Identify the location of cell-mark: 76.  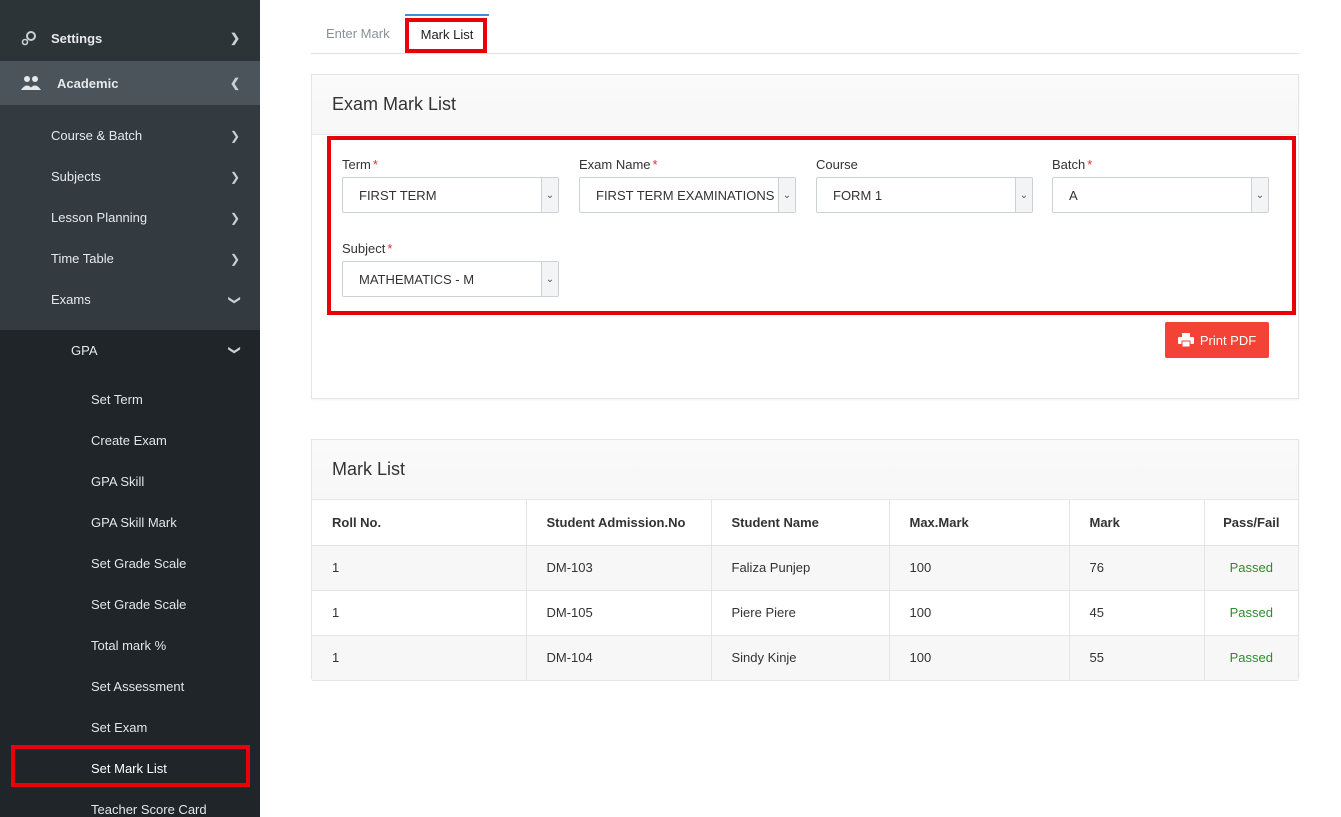
(1137, 568).